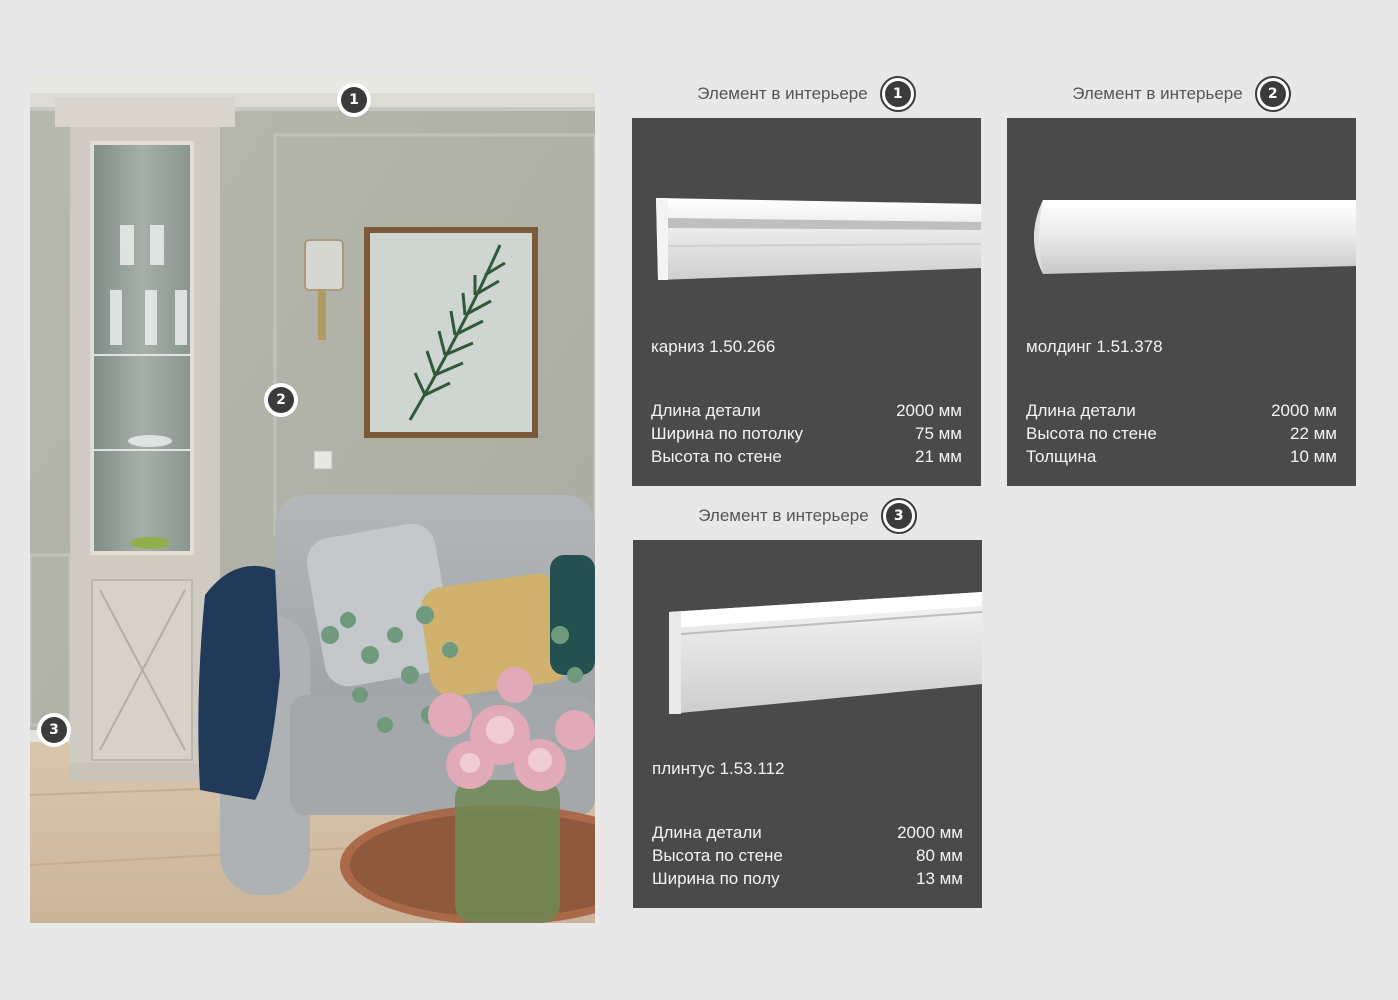 The width and height of the screenshot is (1398, 1000). I want to click on skirting-profile-image, so click(825, 653).